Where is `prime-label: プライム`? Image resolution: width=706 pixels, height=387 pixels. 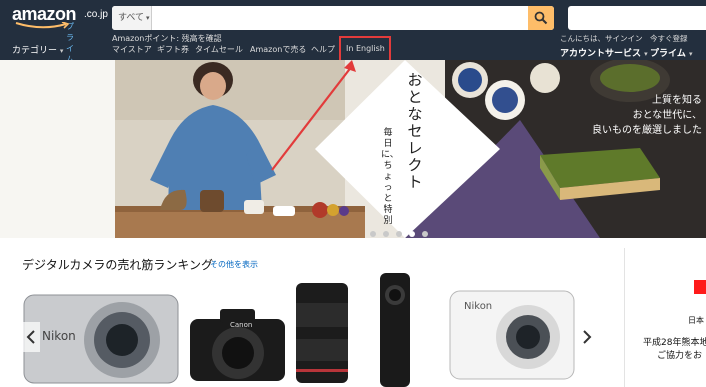 prime-label: プライム is located at coordinates (668, 54).